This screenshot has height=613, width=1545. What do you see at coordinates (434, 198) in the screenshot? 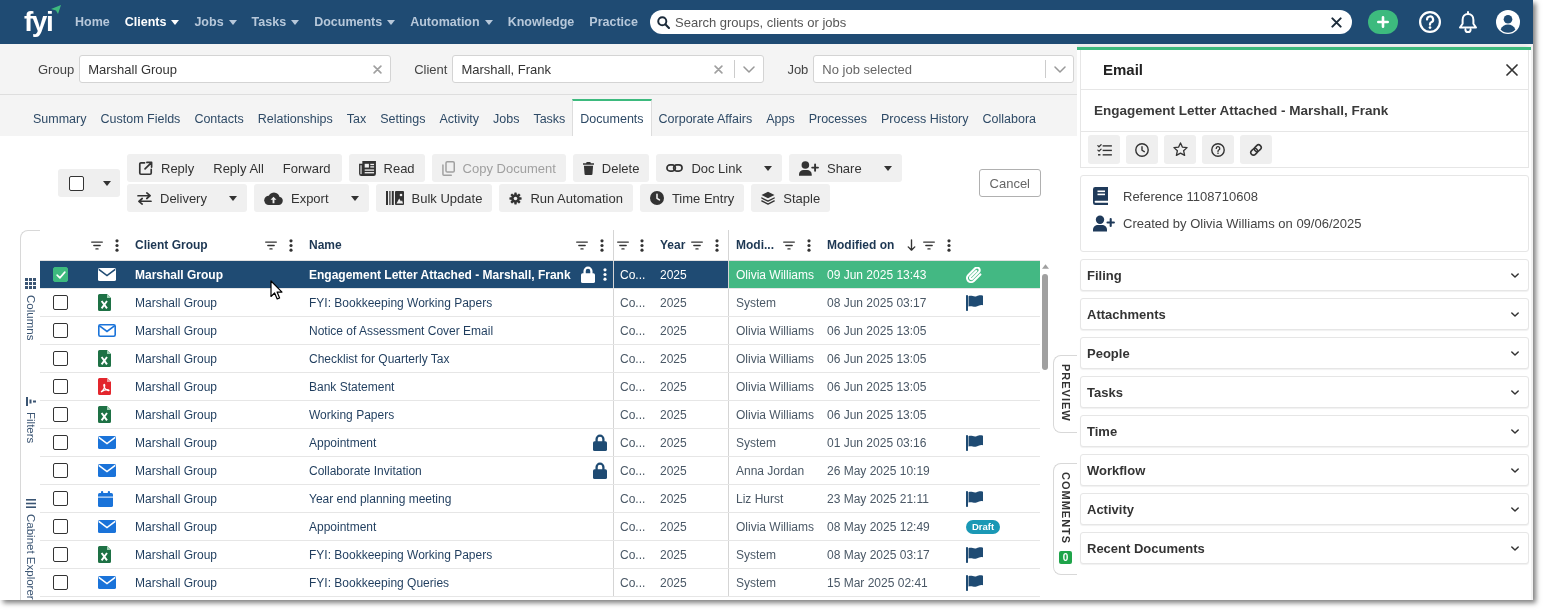
I see `toolbar-button: Bulk Update` at bounding box center [434, 198].